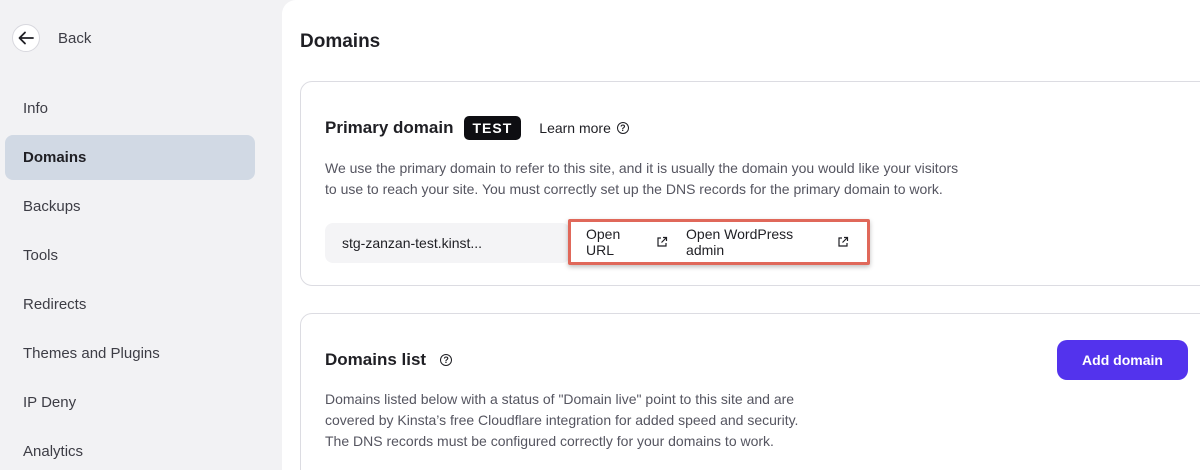  Describe the element at coordinates (130, 449) in the screenshot. I see `sidebar-item-analytics: Analytics` at that location.